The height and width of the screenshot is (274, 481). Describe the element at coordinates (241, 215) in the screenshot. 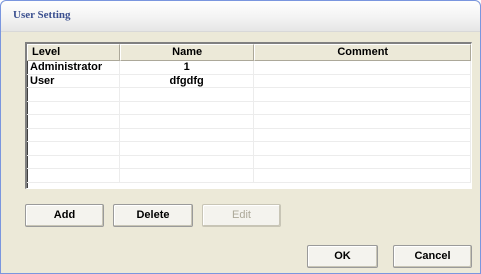

I see `edit-button: Edit` at that location.